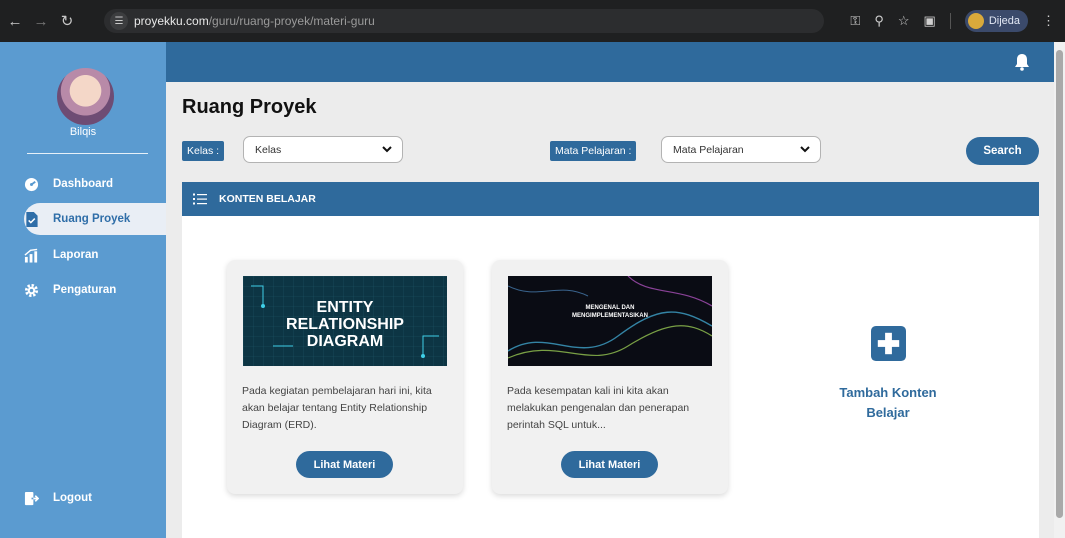  What do you see at coordinates (200, 199) in the screenshot?
I see `list-icon` at bounding box center [200, 199].